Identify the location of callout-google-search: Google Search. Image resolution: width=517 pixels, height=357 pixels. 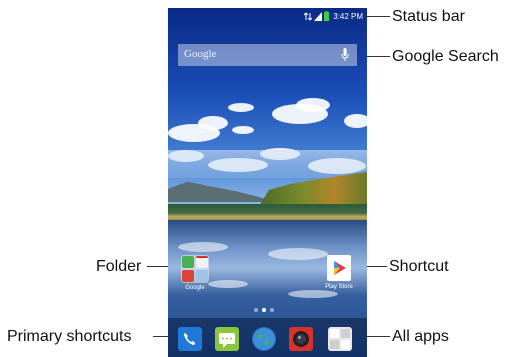
(445, 56).